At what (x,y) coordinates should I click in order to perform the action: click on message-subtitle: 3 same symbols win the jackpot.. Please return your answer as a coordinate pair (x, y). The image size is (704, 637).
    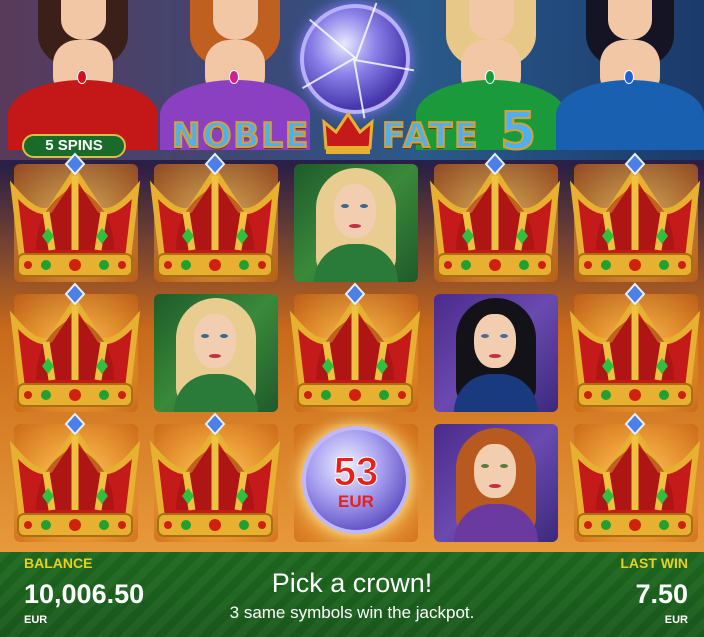
    Looking at the image, I should click on (352, 612).